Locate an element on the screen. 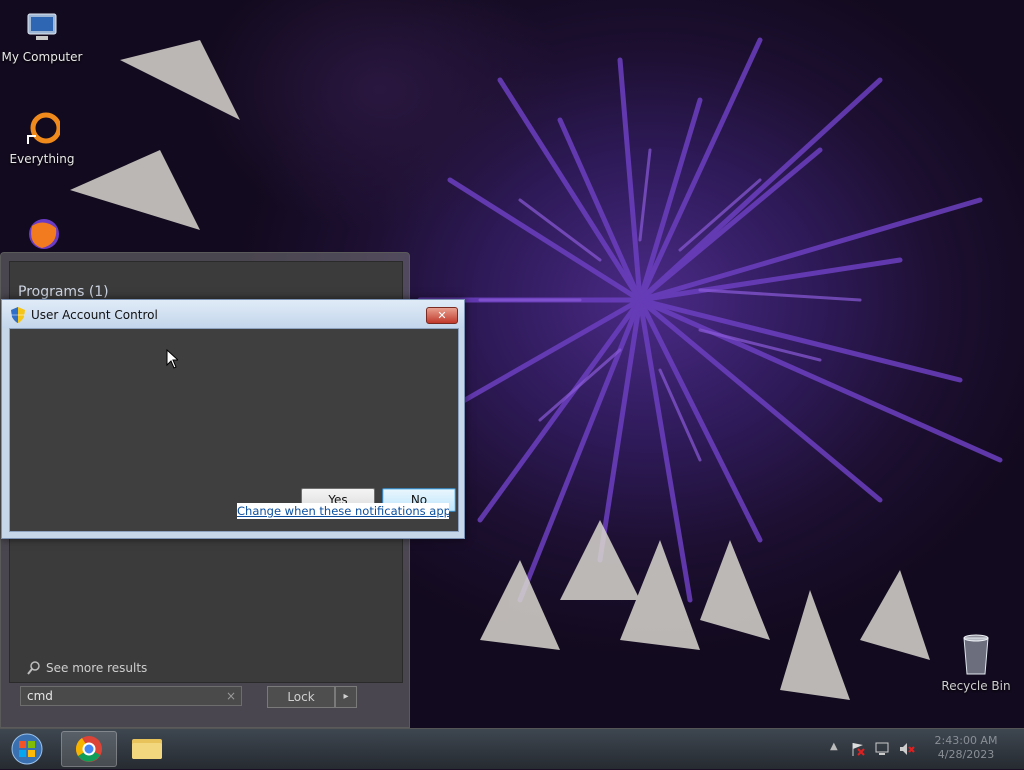 This screenshot has width=1024, height=770. programs-header: Programs (1) is located at coordinates (63, 292).